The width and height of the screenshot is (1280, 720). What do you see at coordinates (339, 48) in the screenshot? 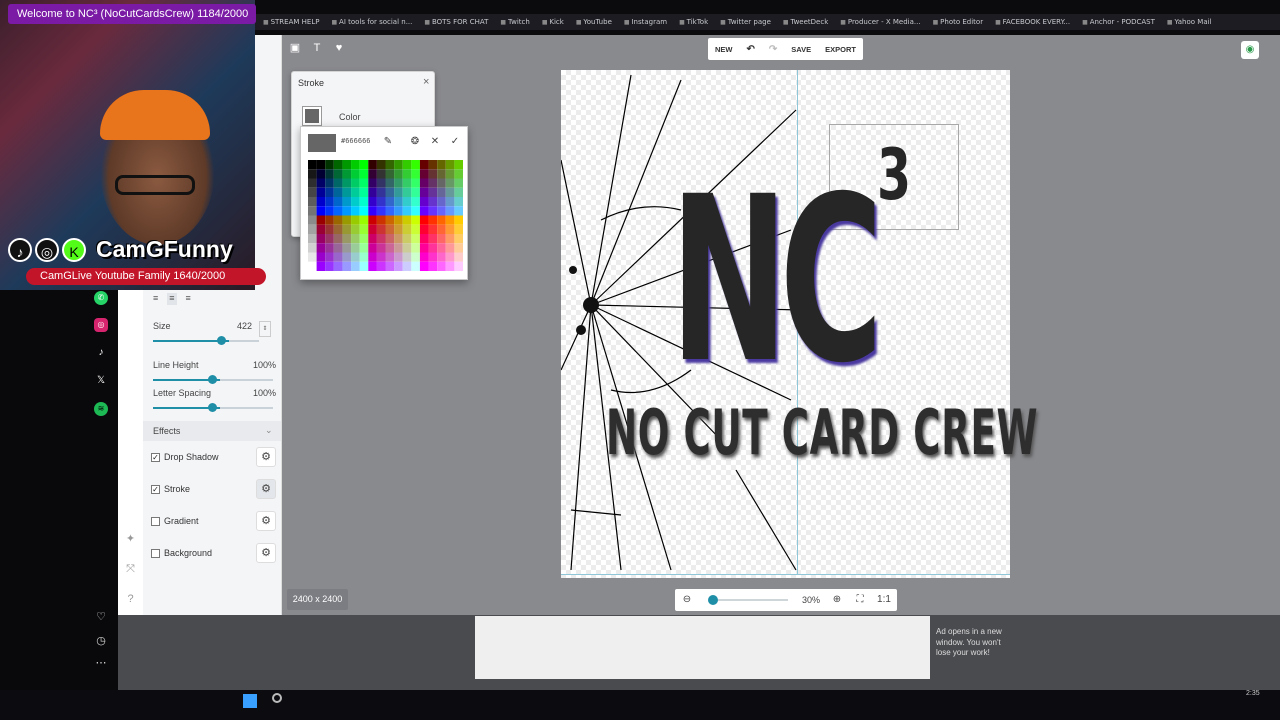
I see `heart-shape-icon: ♥` at bounding box center [339, 48].